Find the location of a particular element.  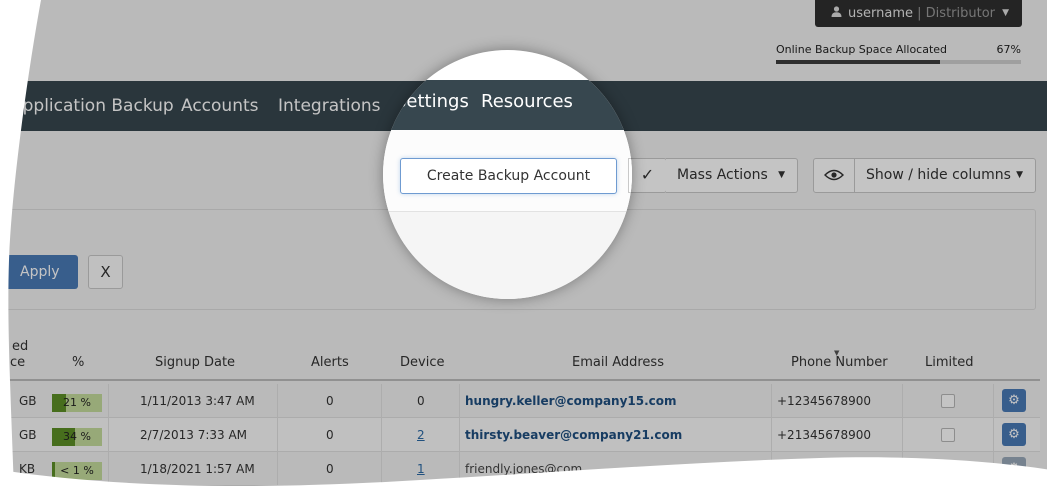

magnified-select-all-button is located at coordinates (630, 175).